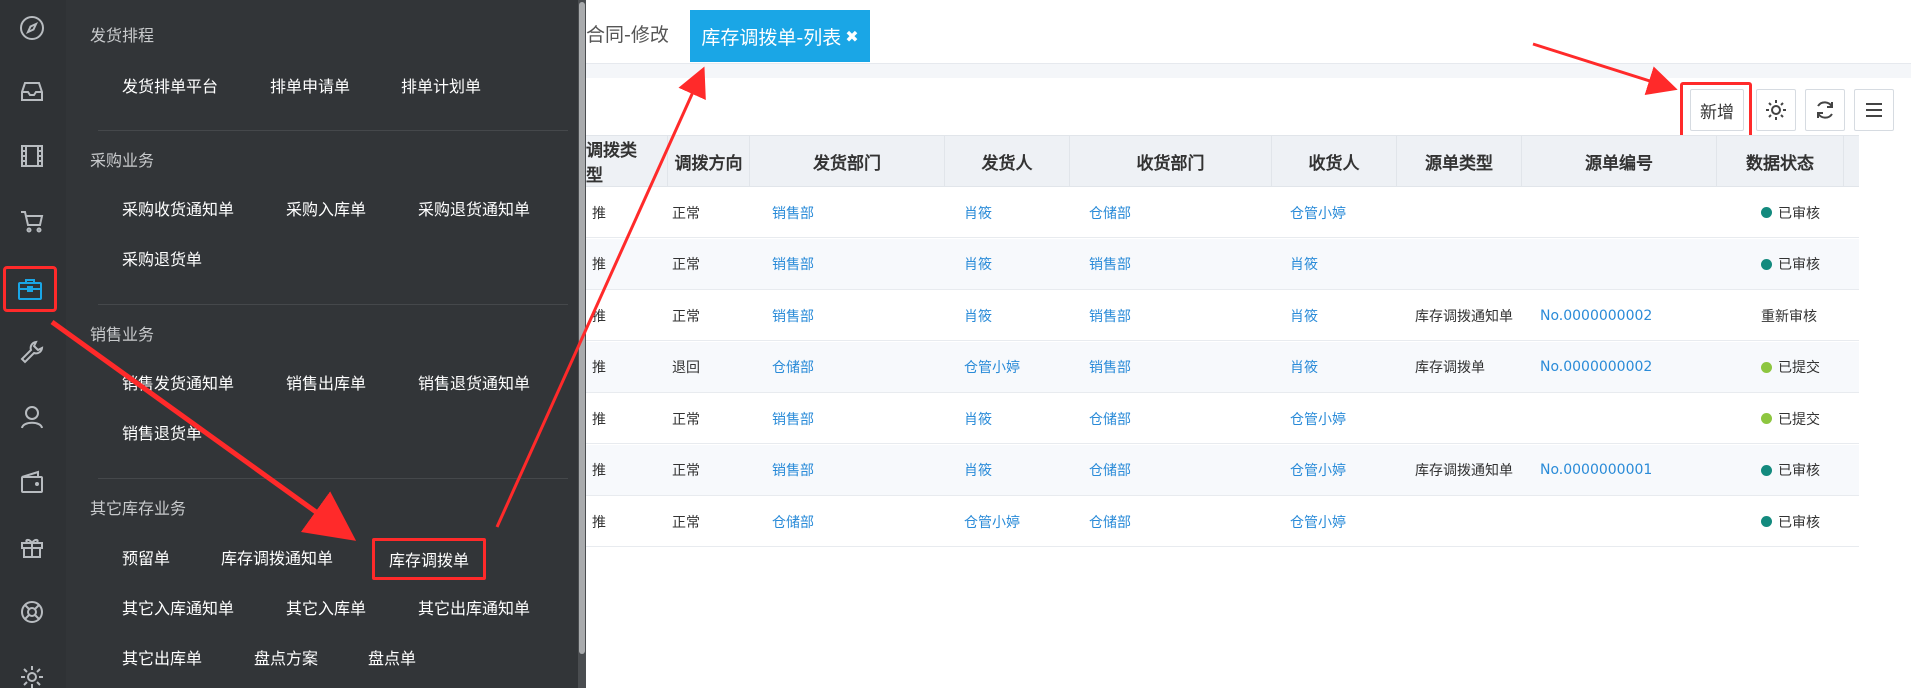 Image resolution: width=1911 pixels, height=688 pixels. Describe the element at coordinates (392, 657) in the screenshot. I see `menu-item-stocktake: 盘点单` at that location.